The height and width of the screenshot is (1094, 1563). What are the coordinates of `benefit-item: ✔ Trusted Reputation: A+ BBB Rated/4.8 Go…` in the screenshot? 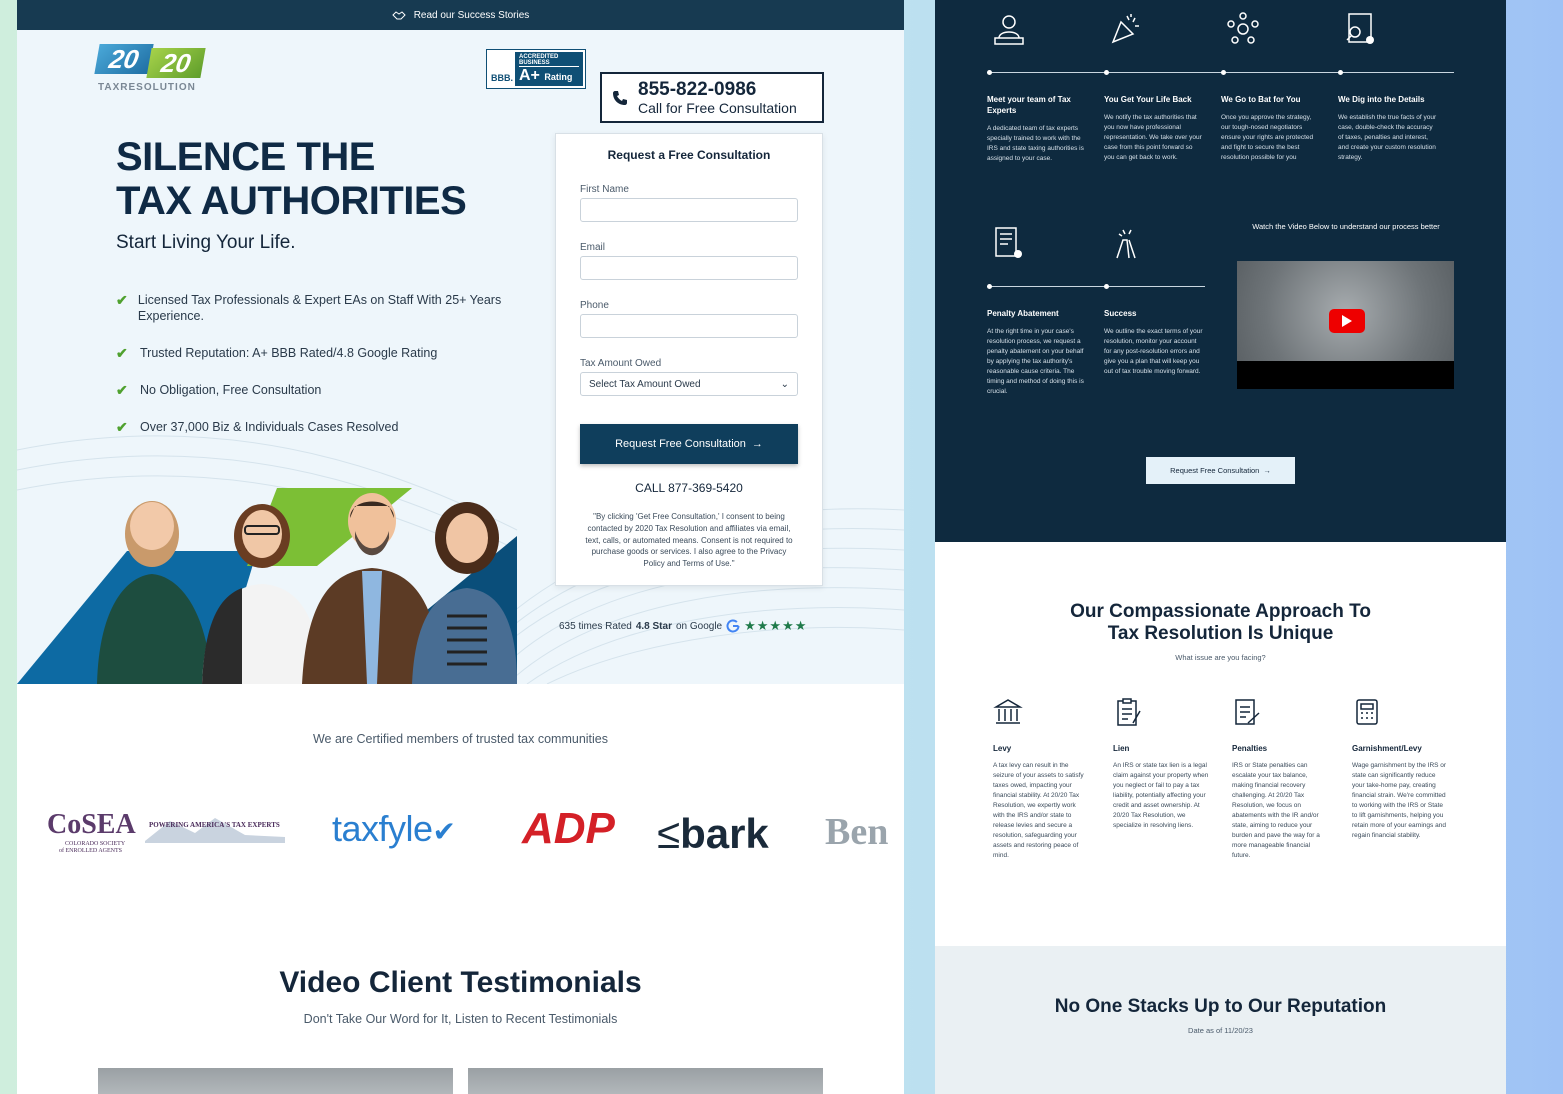 It's located at (277, 353).